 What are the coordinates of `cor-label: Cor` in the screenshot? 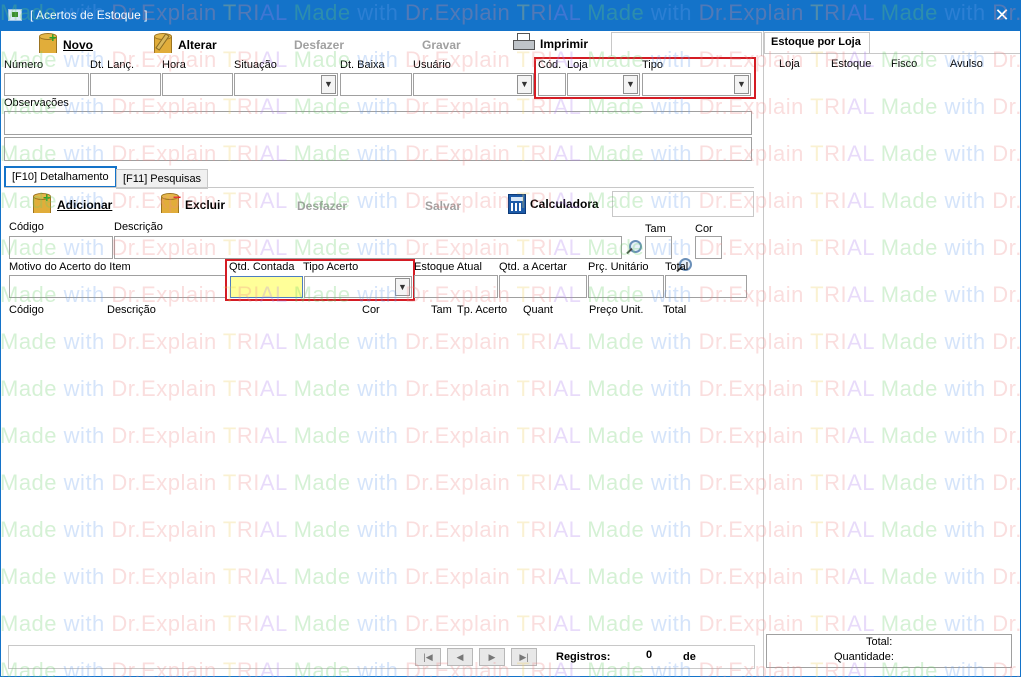 It's located at (704, 229).